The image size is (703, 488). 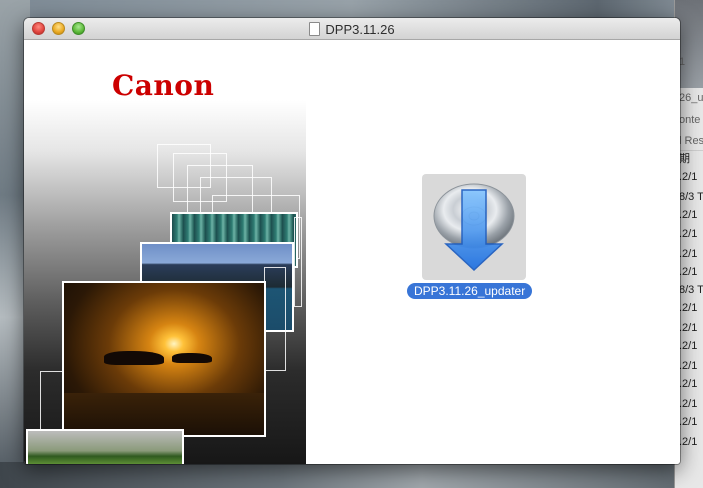 I want to click on window-title: DPP3.11.26, so click(x=360, y=29).